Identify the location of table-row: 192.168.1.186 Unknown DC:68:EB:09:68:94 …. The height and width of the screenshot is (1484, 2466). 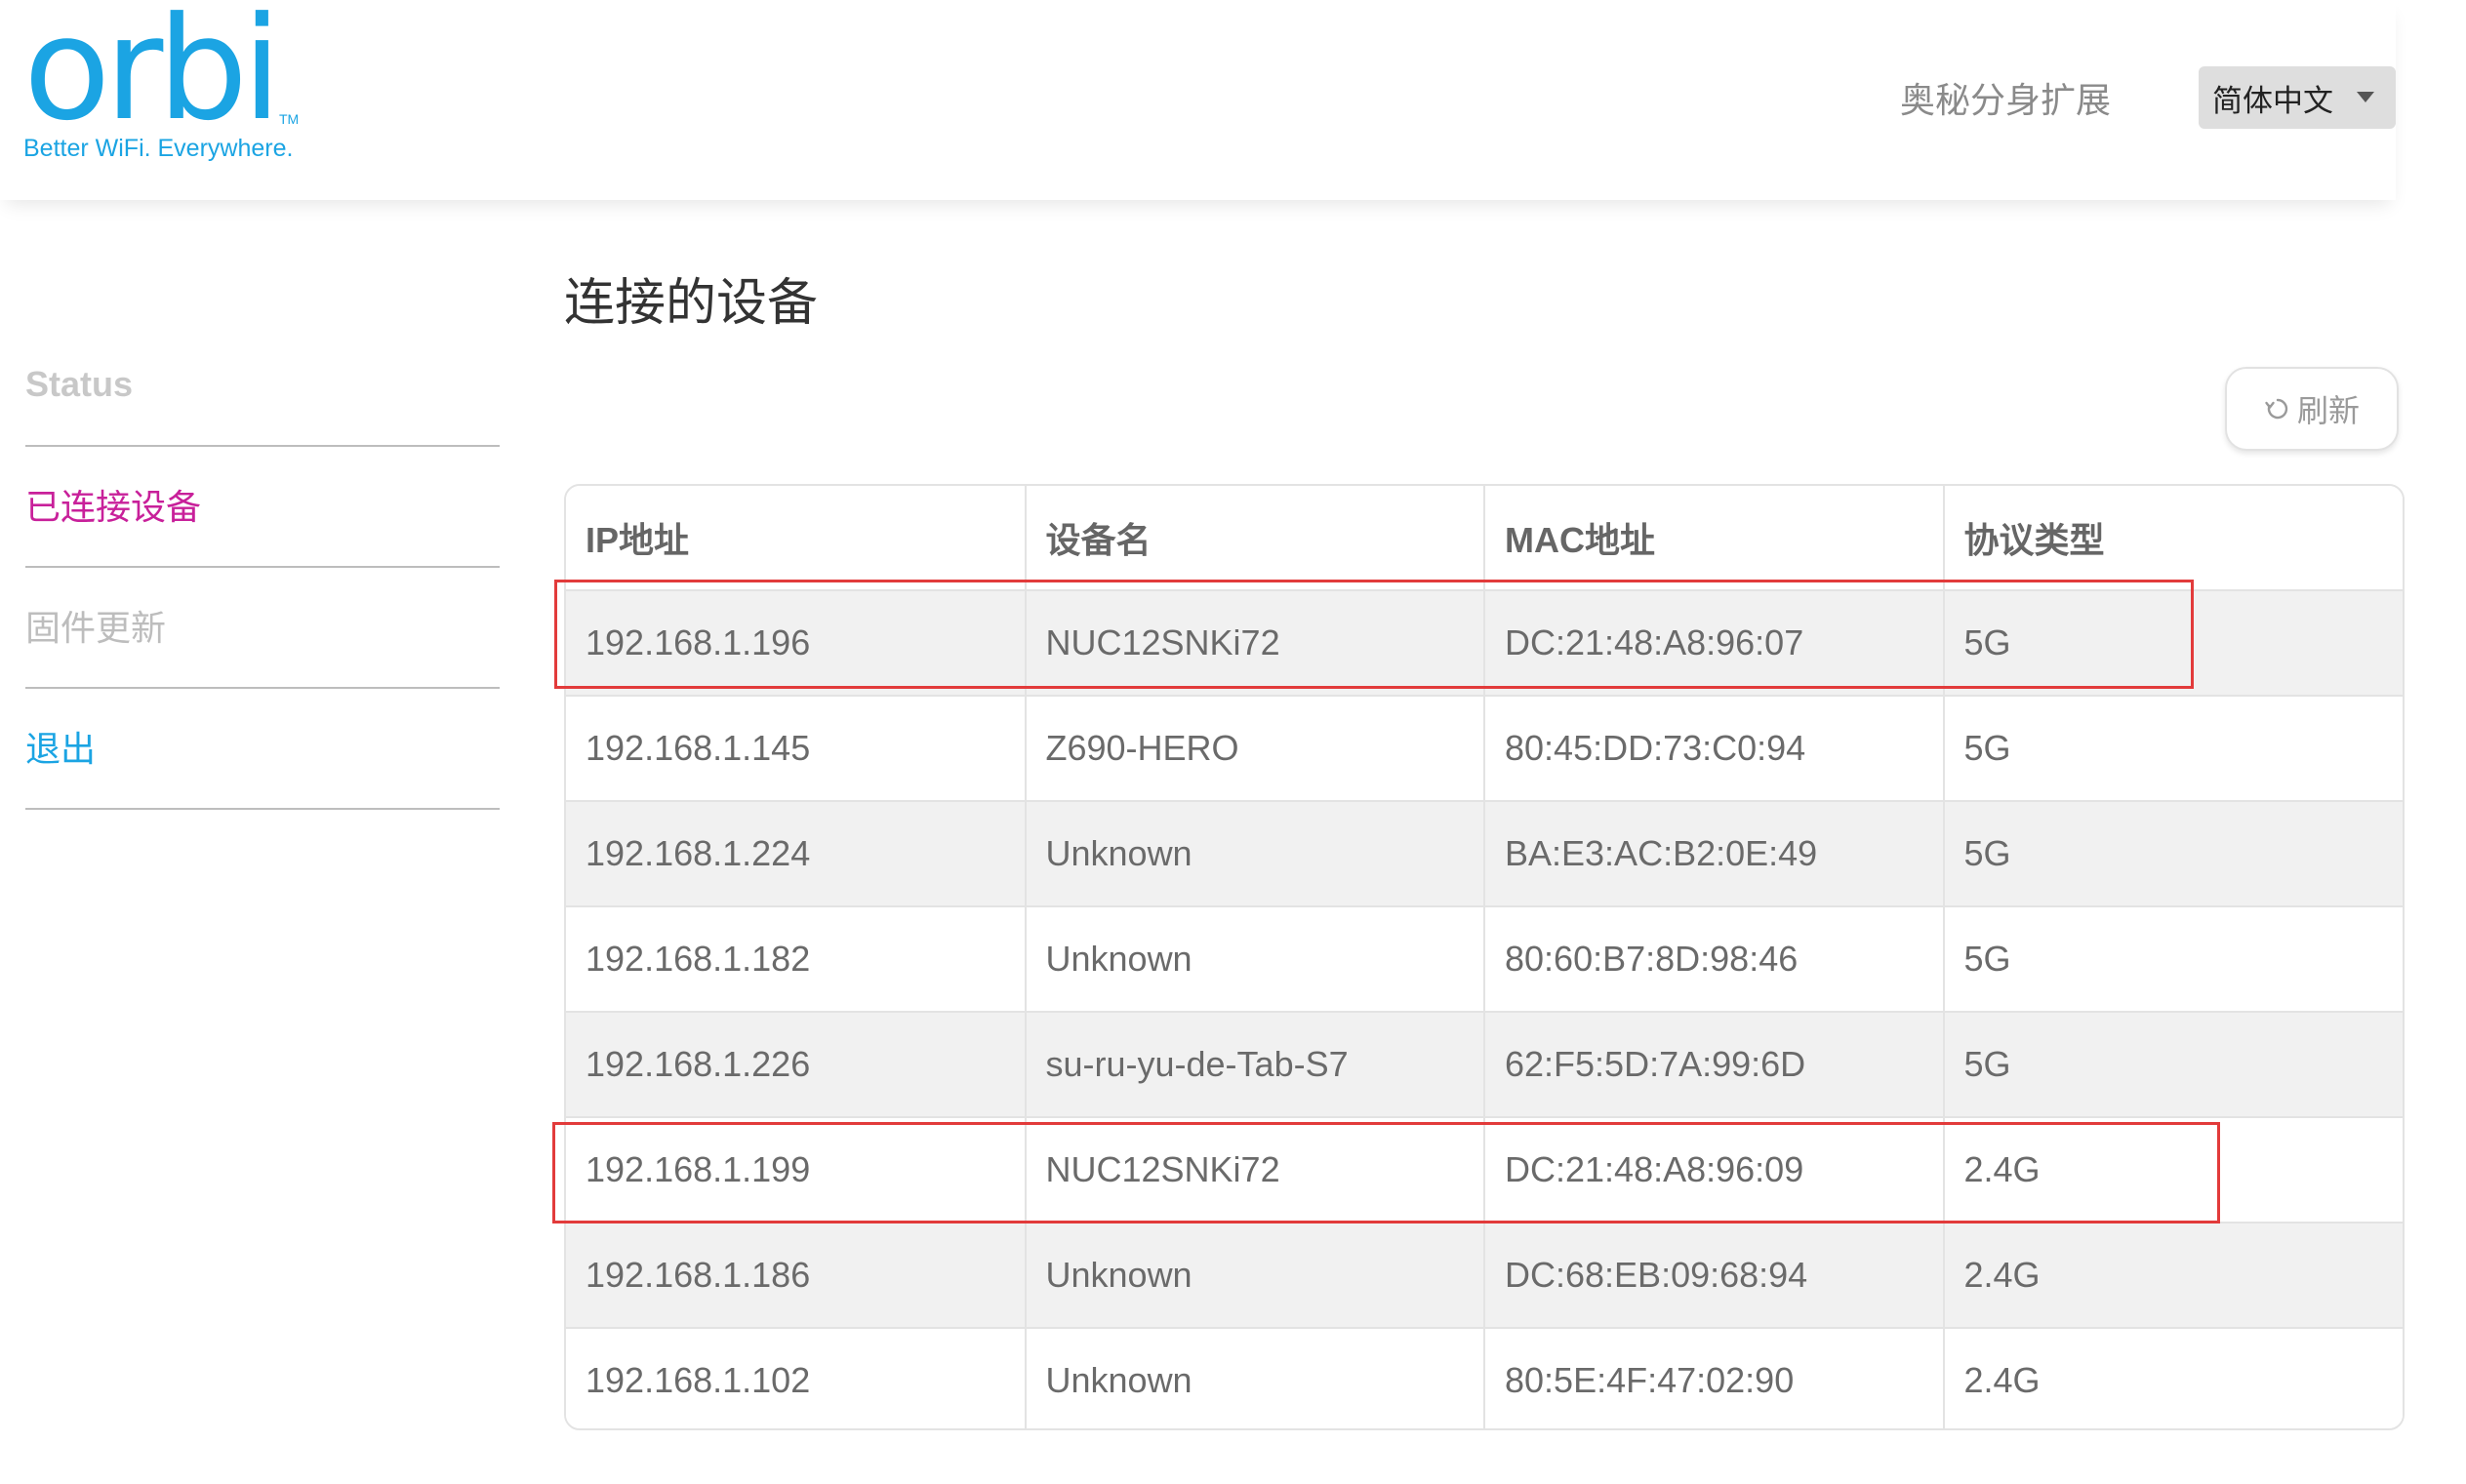
(1484, 1275).